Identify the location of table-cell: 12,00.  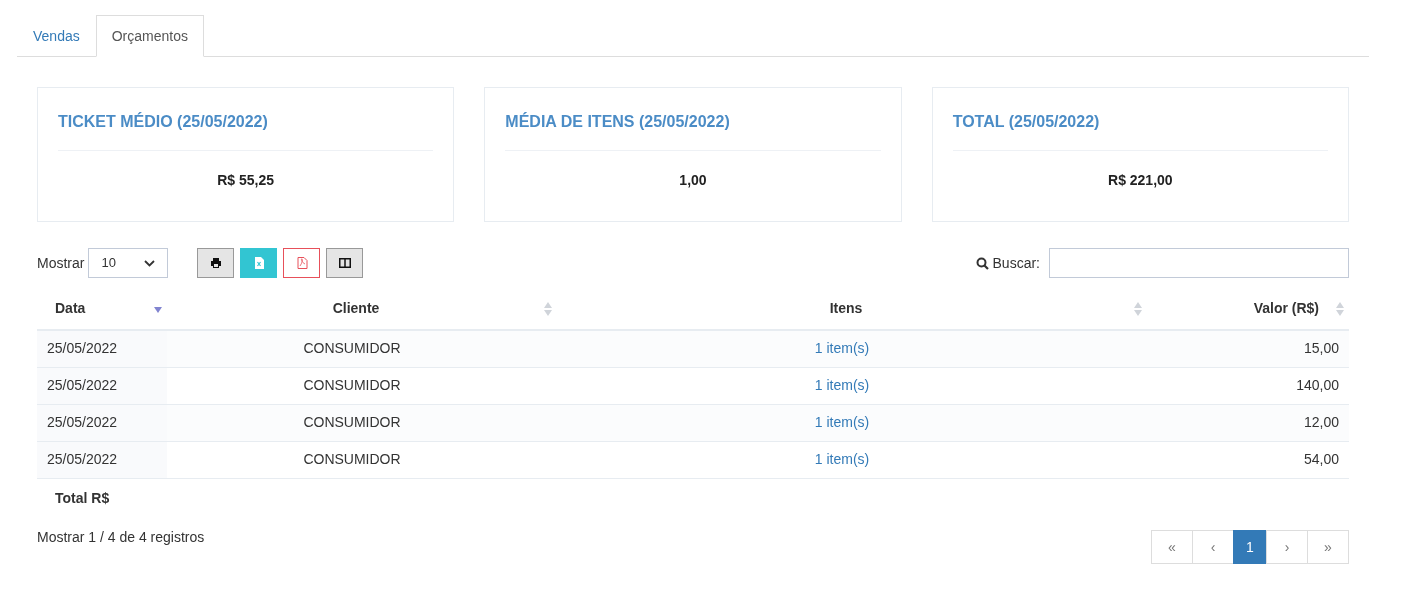
(1248, 422).